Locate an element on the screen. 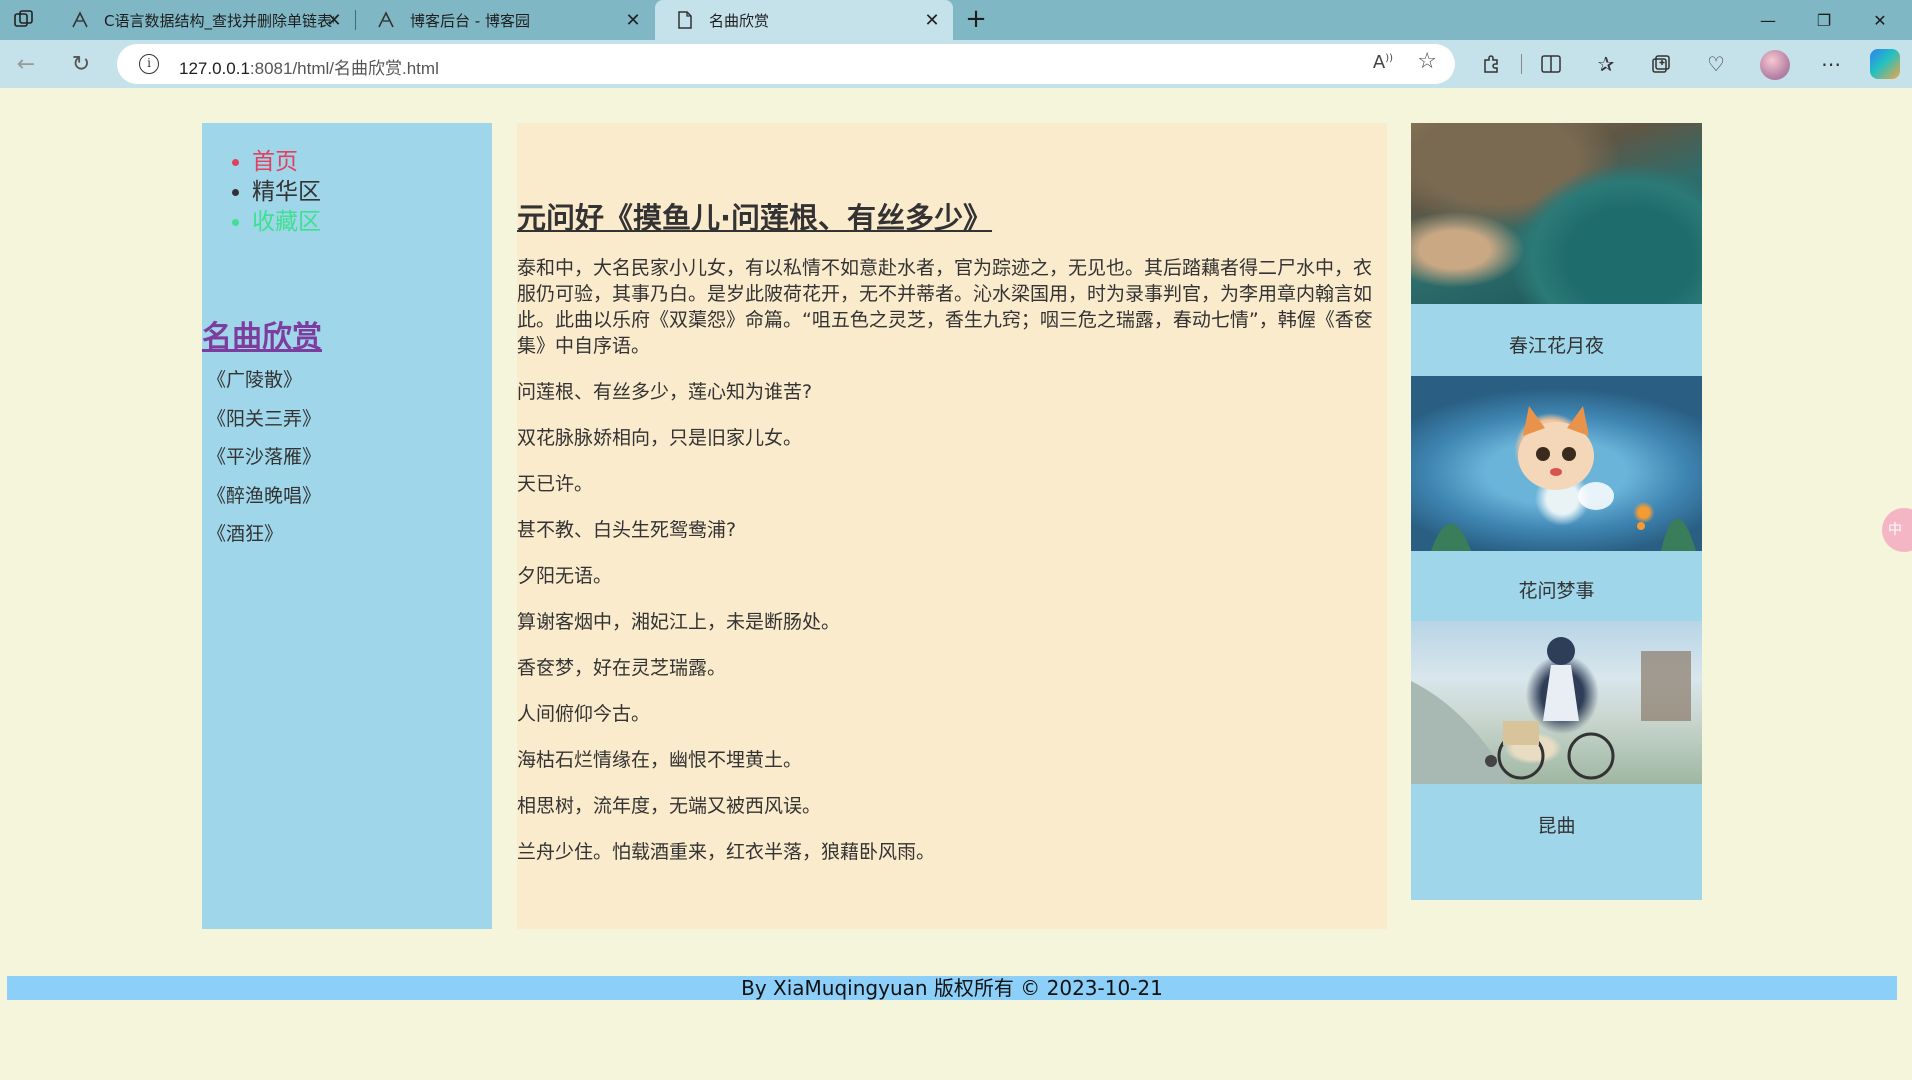 The width and height of the screenshot is (1912, 1080). more-menu-icon: ⋯ is located at coordinates (1831, 64).